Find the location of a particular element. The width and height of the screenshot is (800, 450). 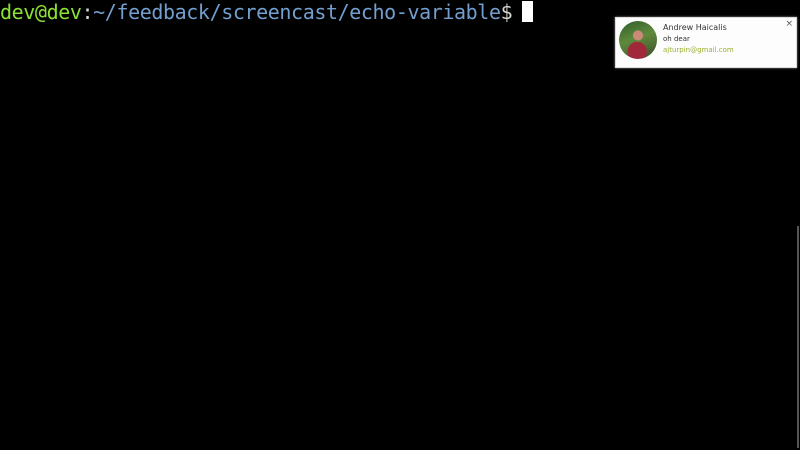

text-cursor is located at coordinates (528, 11).